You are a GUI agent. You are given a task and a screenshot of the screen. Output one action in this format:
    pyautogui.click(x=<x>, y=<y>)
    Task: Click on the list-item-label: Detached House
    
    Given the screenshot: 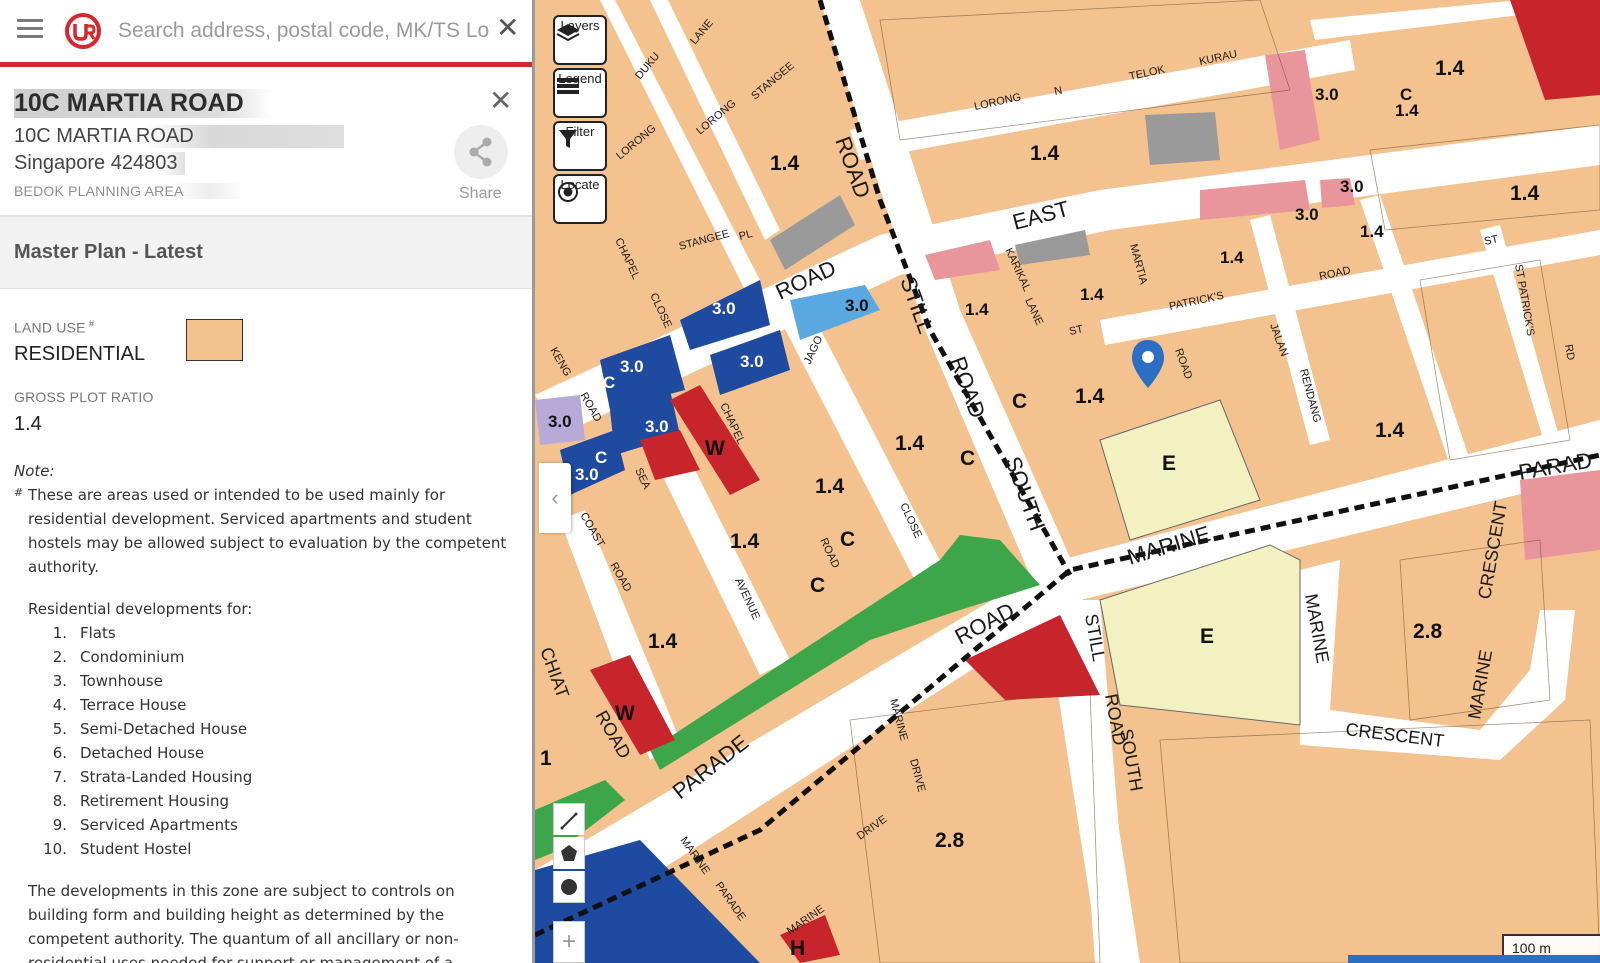 What is the action you would take?
    pyautogui.click(x=142, y=753)
    